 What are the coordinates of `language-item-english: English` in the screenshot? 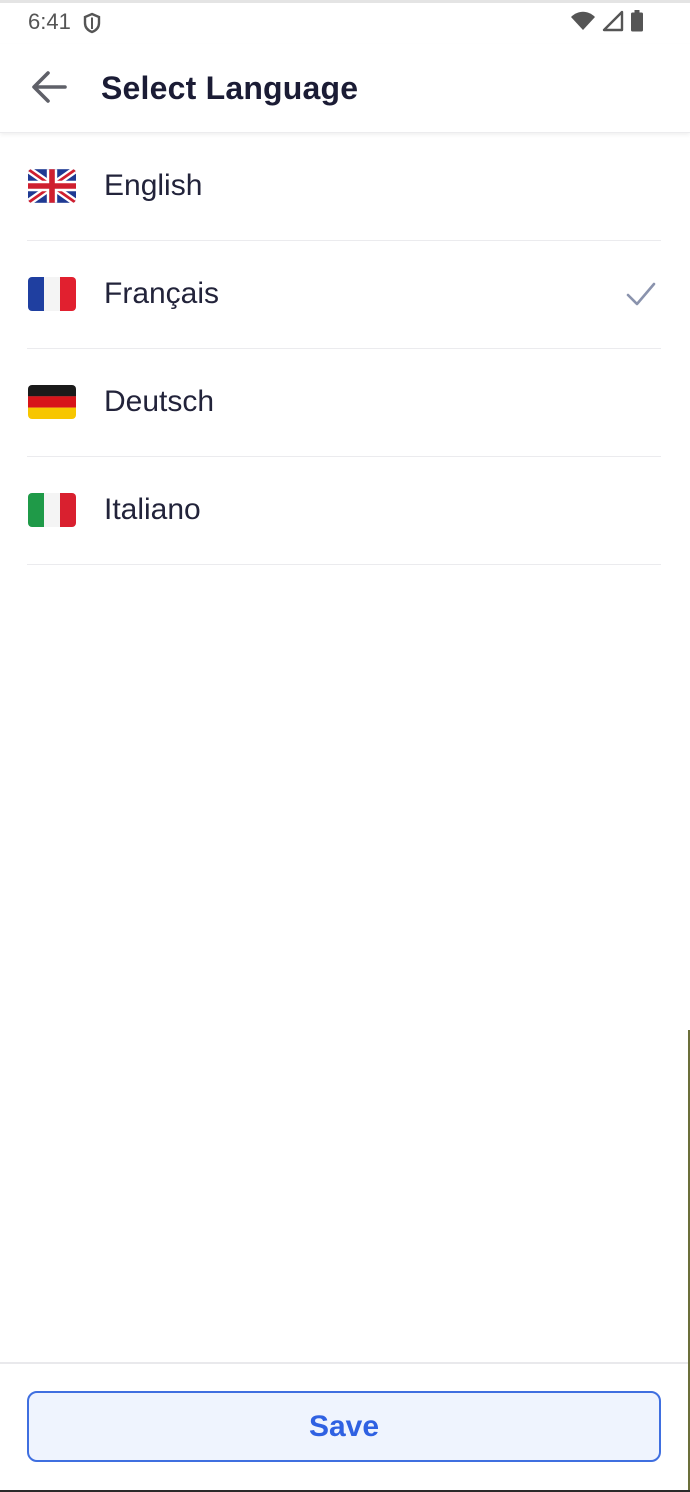 It's located at (345, 187).